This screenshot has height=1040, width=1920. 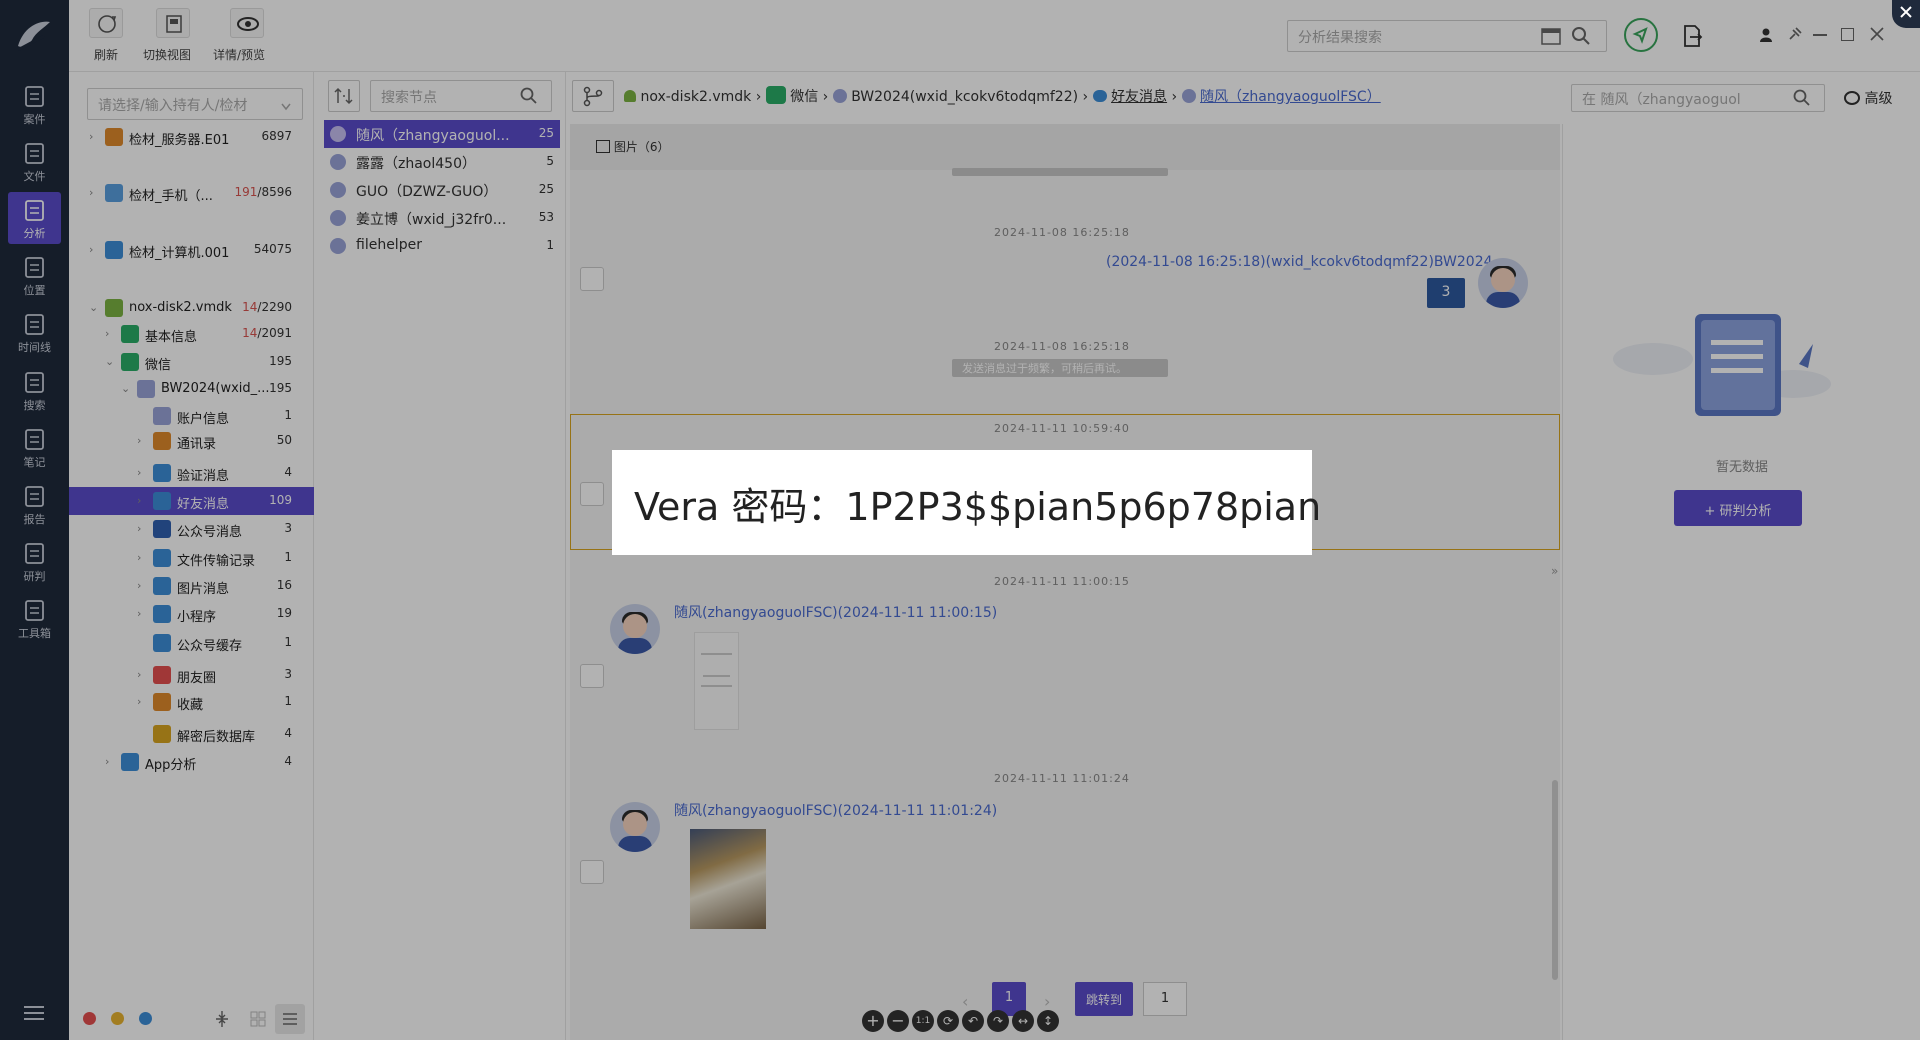 What do you see at coordinates (1290, 97) in the screenshot?
I see `breadcrumb-item-contact: 随风（zhangyaoguolFSC）` at bounding box center [1290, 97].